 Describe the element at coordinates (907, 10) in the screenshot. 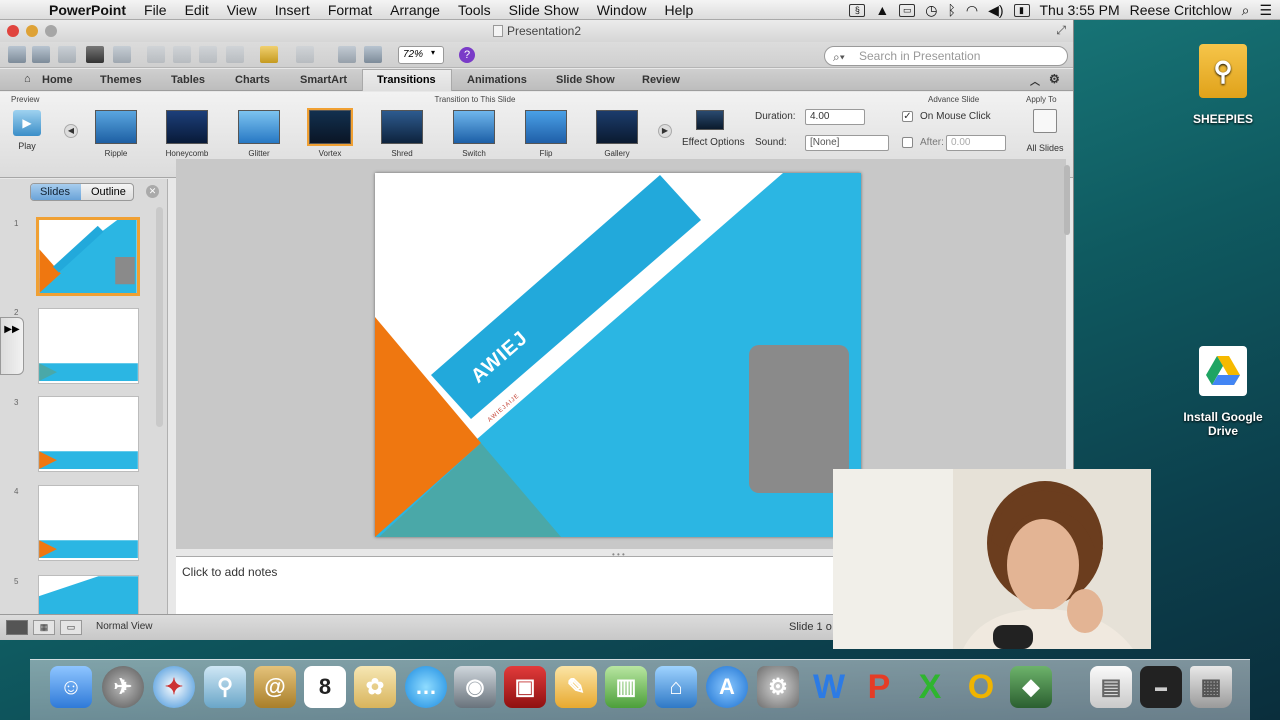

I see `airplay-icon: ▭` at that location.